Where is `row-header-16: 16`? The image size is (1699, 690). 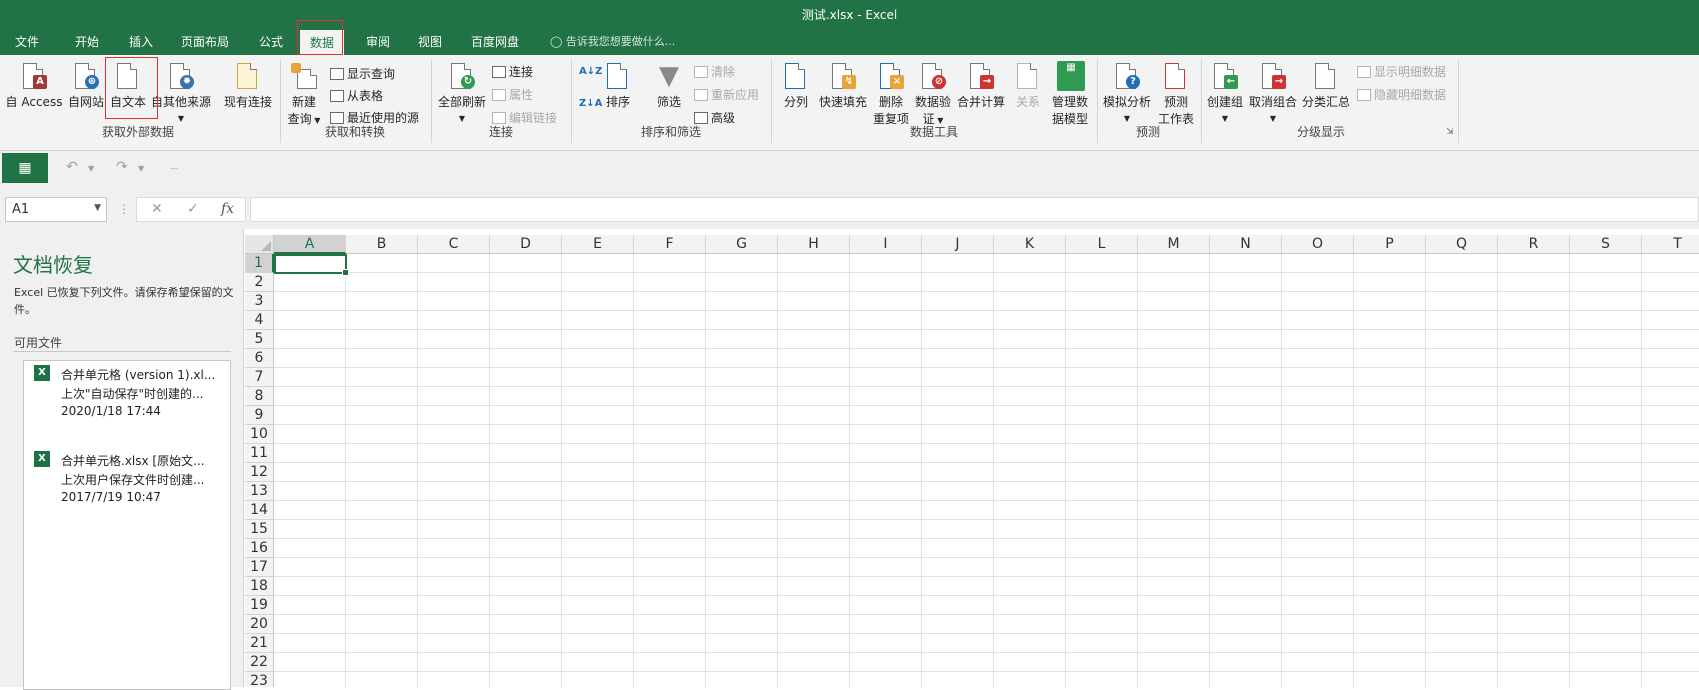
row-header-16: 16 is located at coordinates (259, 548).